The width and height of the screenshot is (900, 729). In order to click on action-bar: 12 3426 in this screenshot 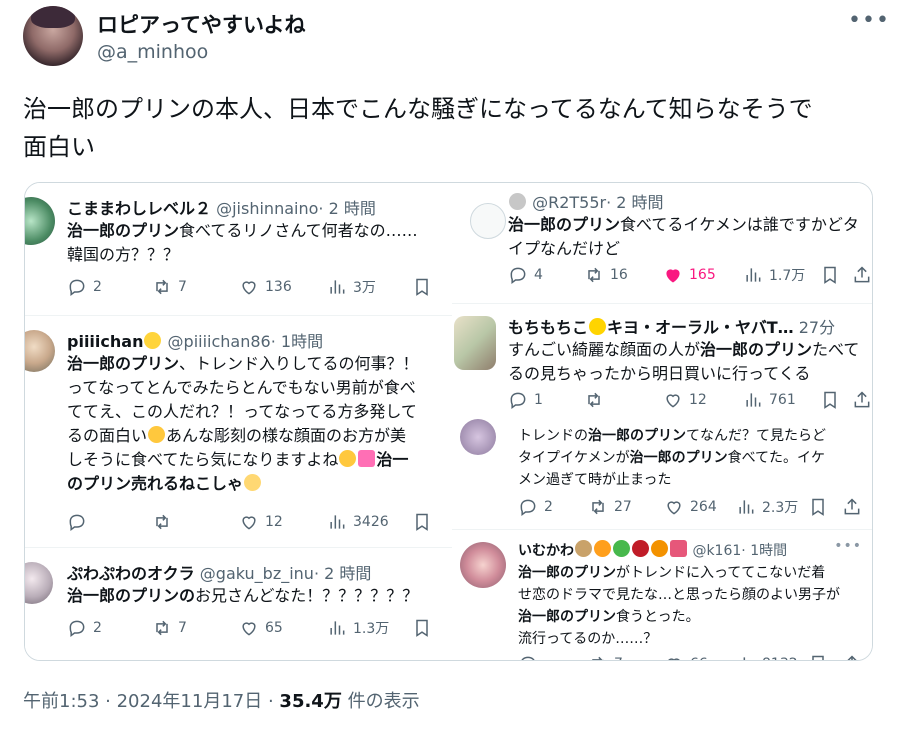, I will do `click(257, 524)`.